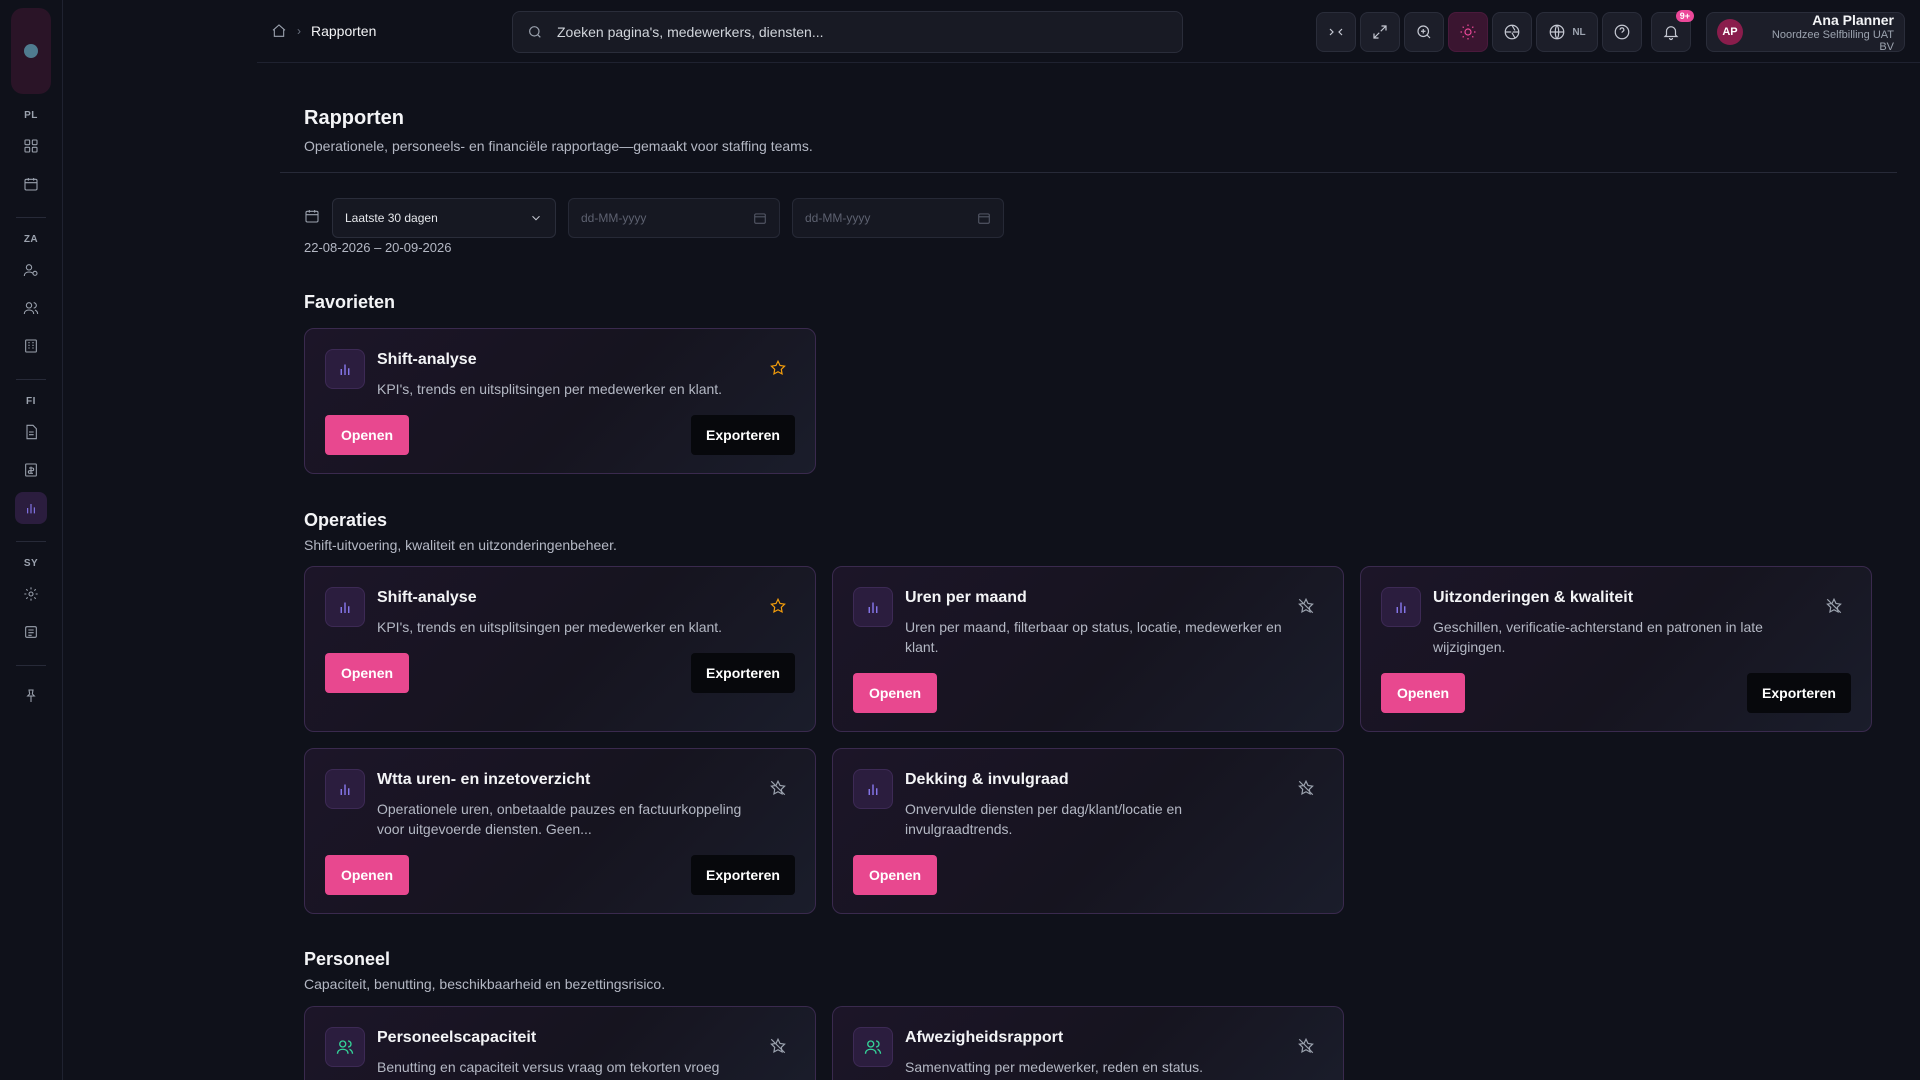 This screenshot has height=1080, width=1920. I want to click on sidebar-item-clients, so click(31, 346).